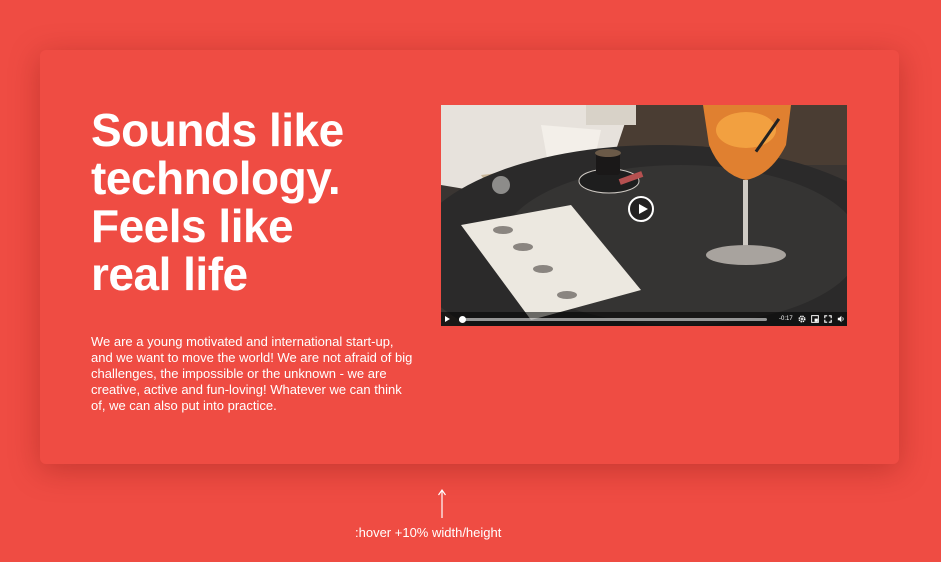 Image resolution: width=941 pixels, height=562 pixels. I want to click on headline-line: Sounds like, so click(217, 130).